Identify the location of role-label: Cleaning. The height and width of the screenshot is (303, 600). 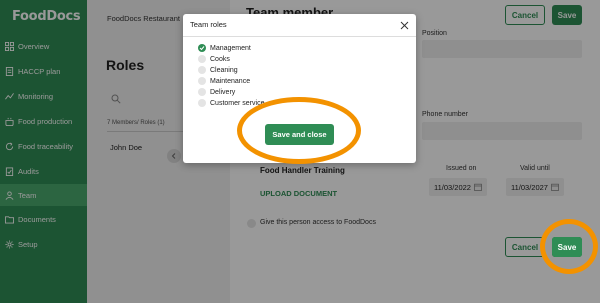
(224, 70).